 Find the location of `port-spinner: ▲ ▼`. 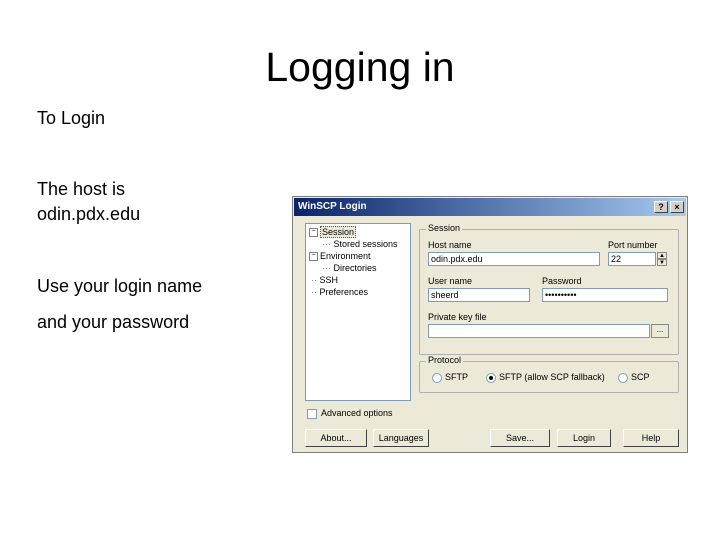

port-spinner: ▲ ▼ is located at coordinates (662, 259).